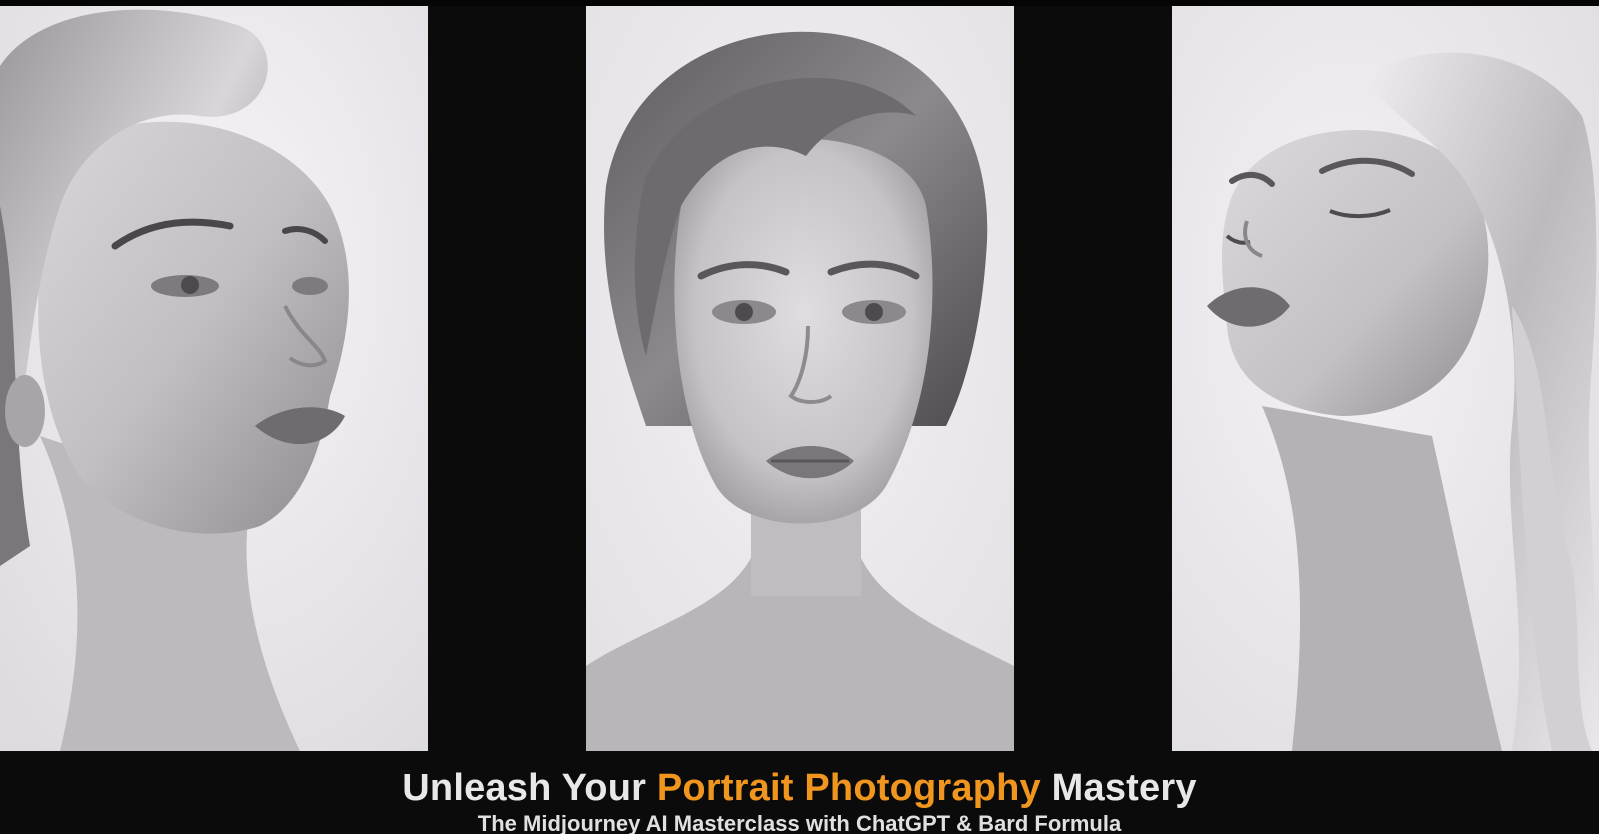 The height and width of the screenshot is (834, 1599). What do you see at coordinates (529, 788) in the screenshot?
I see `headline-part1: Unleash Your` at bounding box center [529, 788].